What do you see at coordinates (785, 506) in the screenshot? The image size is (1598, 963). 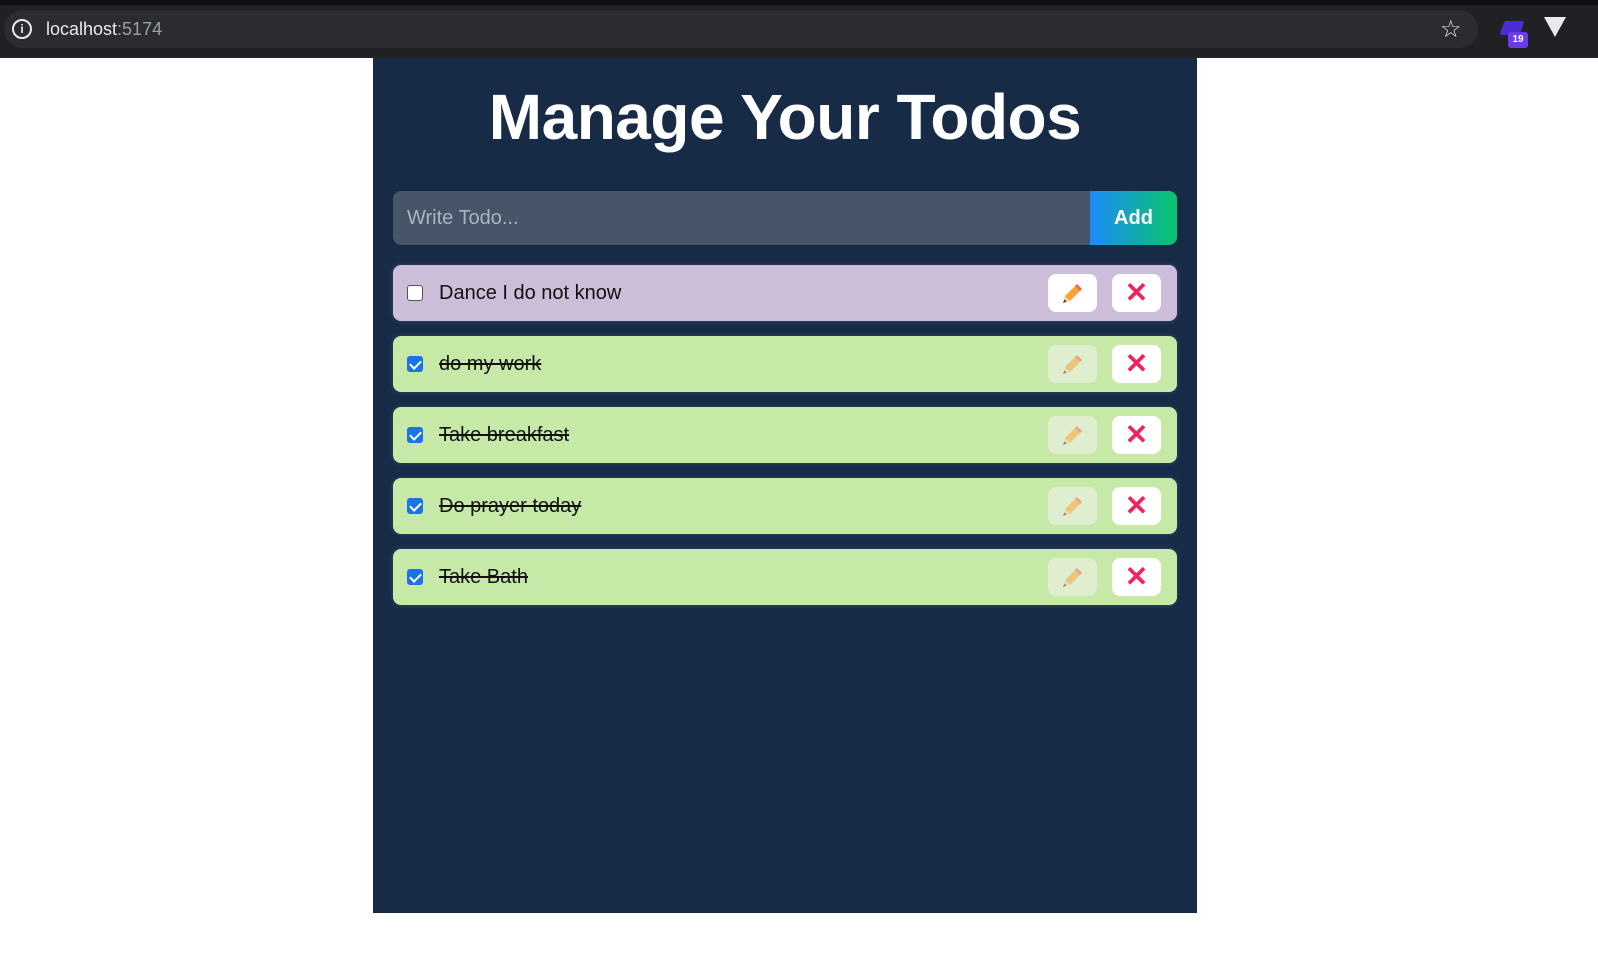 I see `todo-item: Do prayer today ✕` at bounding box center [785, 506].